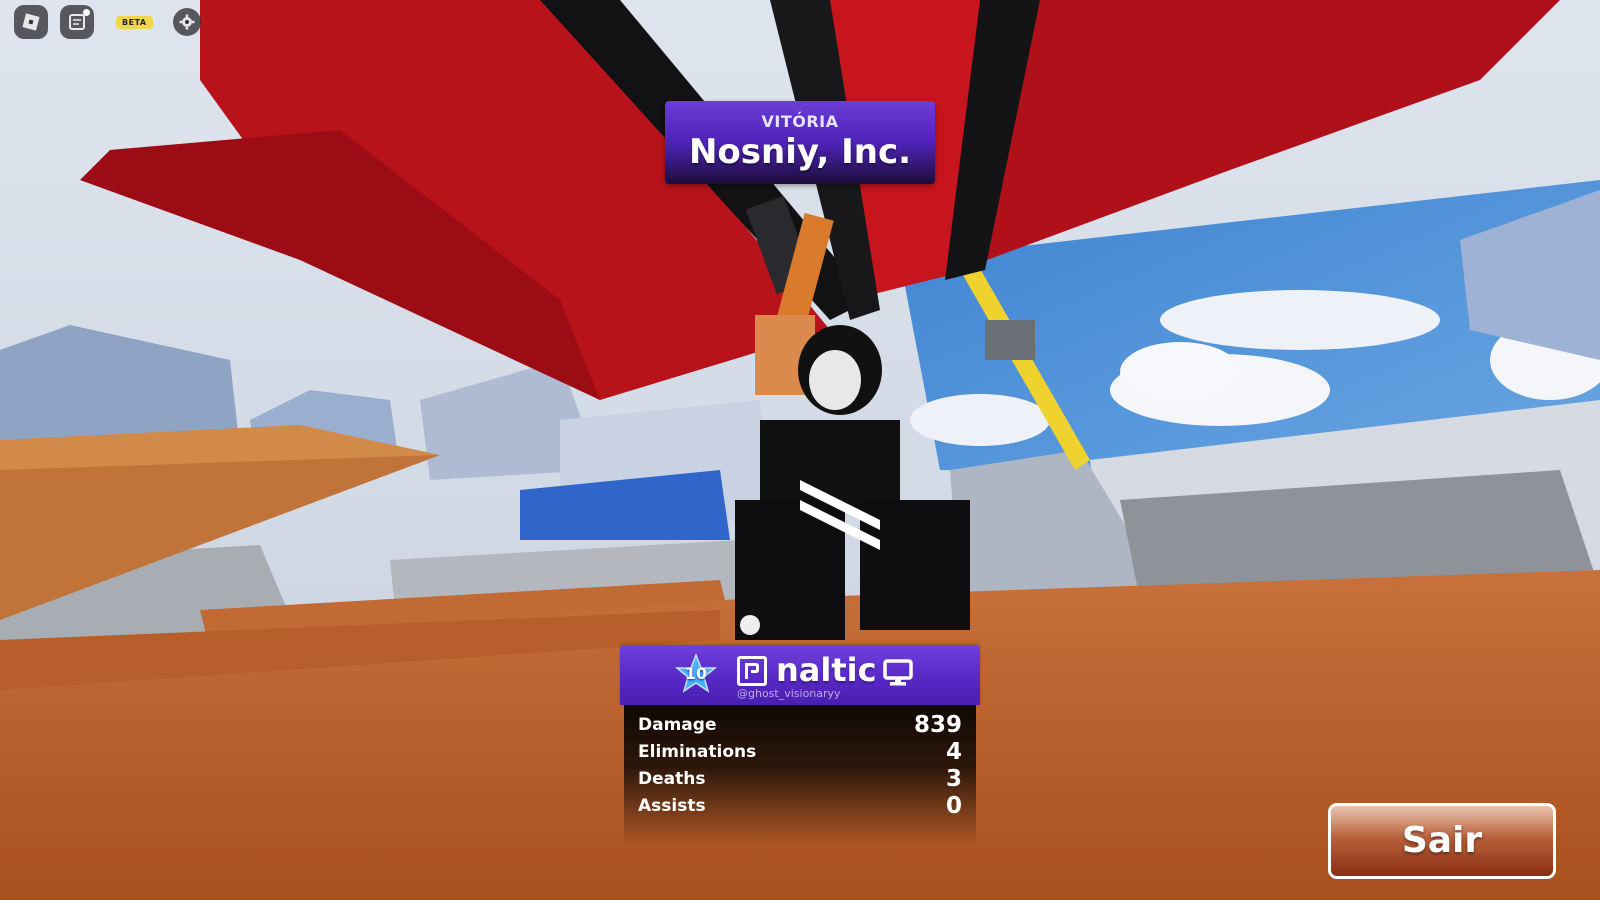 The image size is (1600, 900). I want to click on notification-dot, so click(86, 12).